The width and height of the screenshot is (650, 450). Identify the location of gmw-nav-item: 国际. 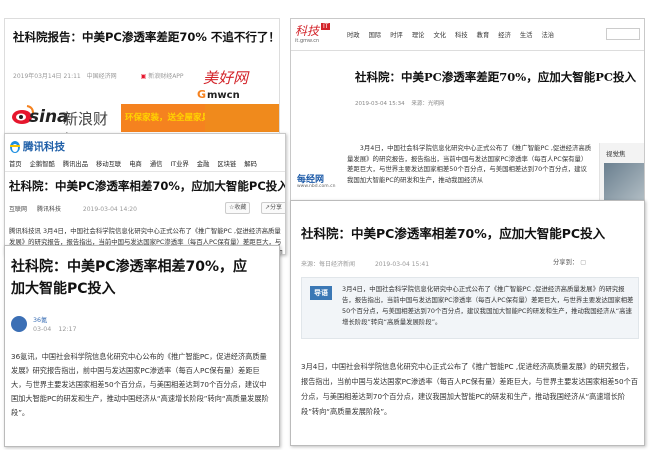
(375, 34).